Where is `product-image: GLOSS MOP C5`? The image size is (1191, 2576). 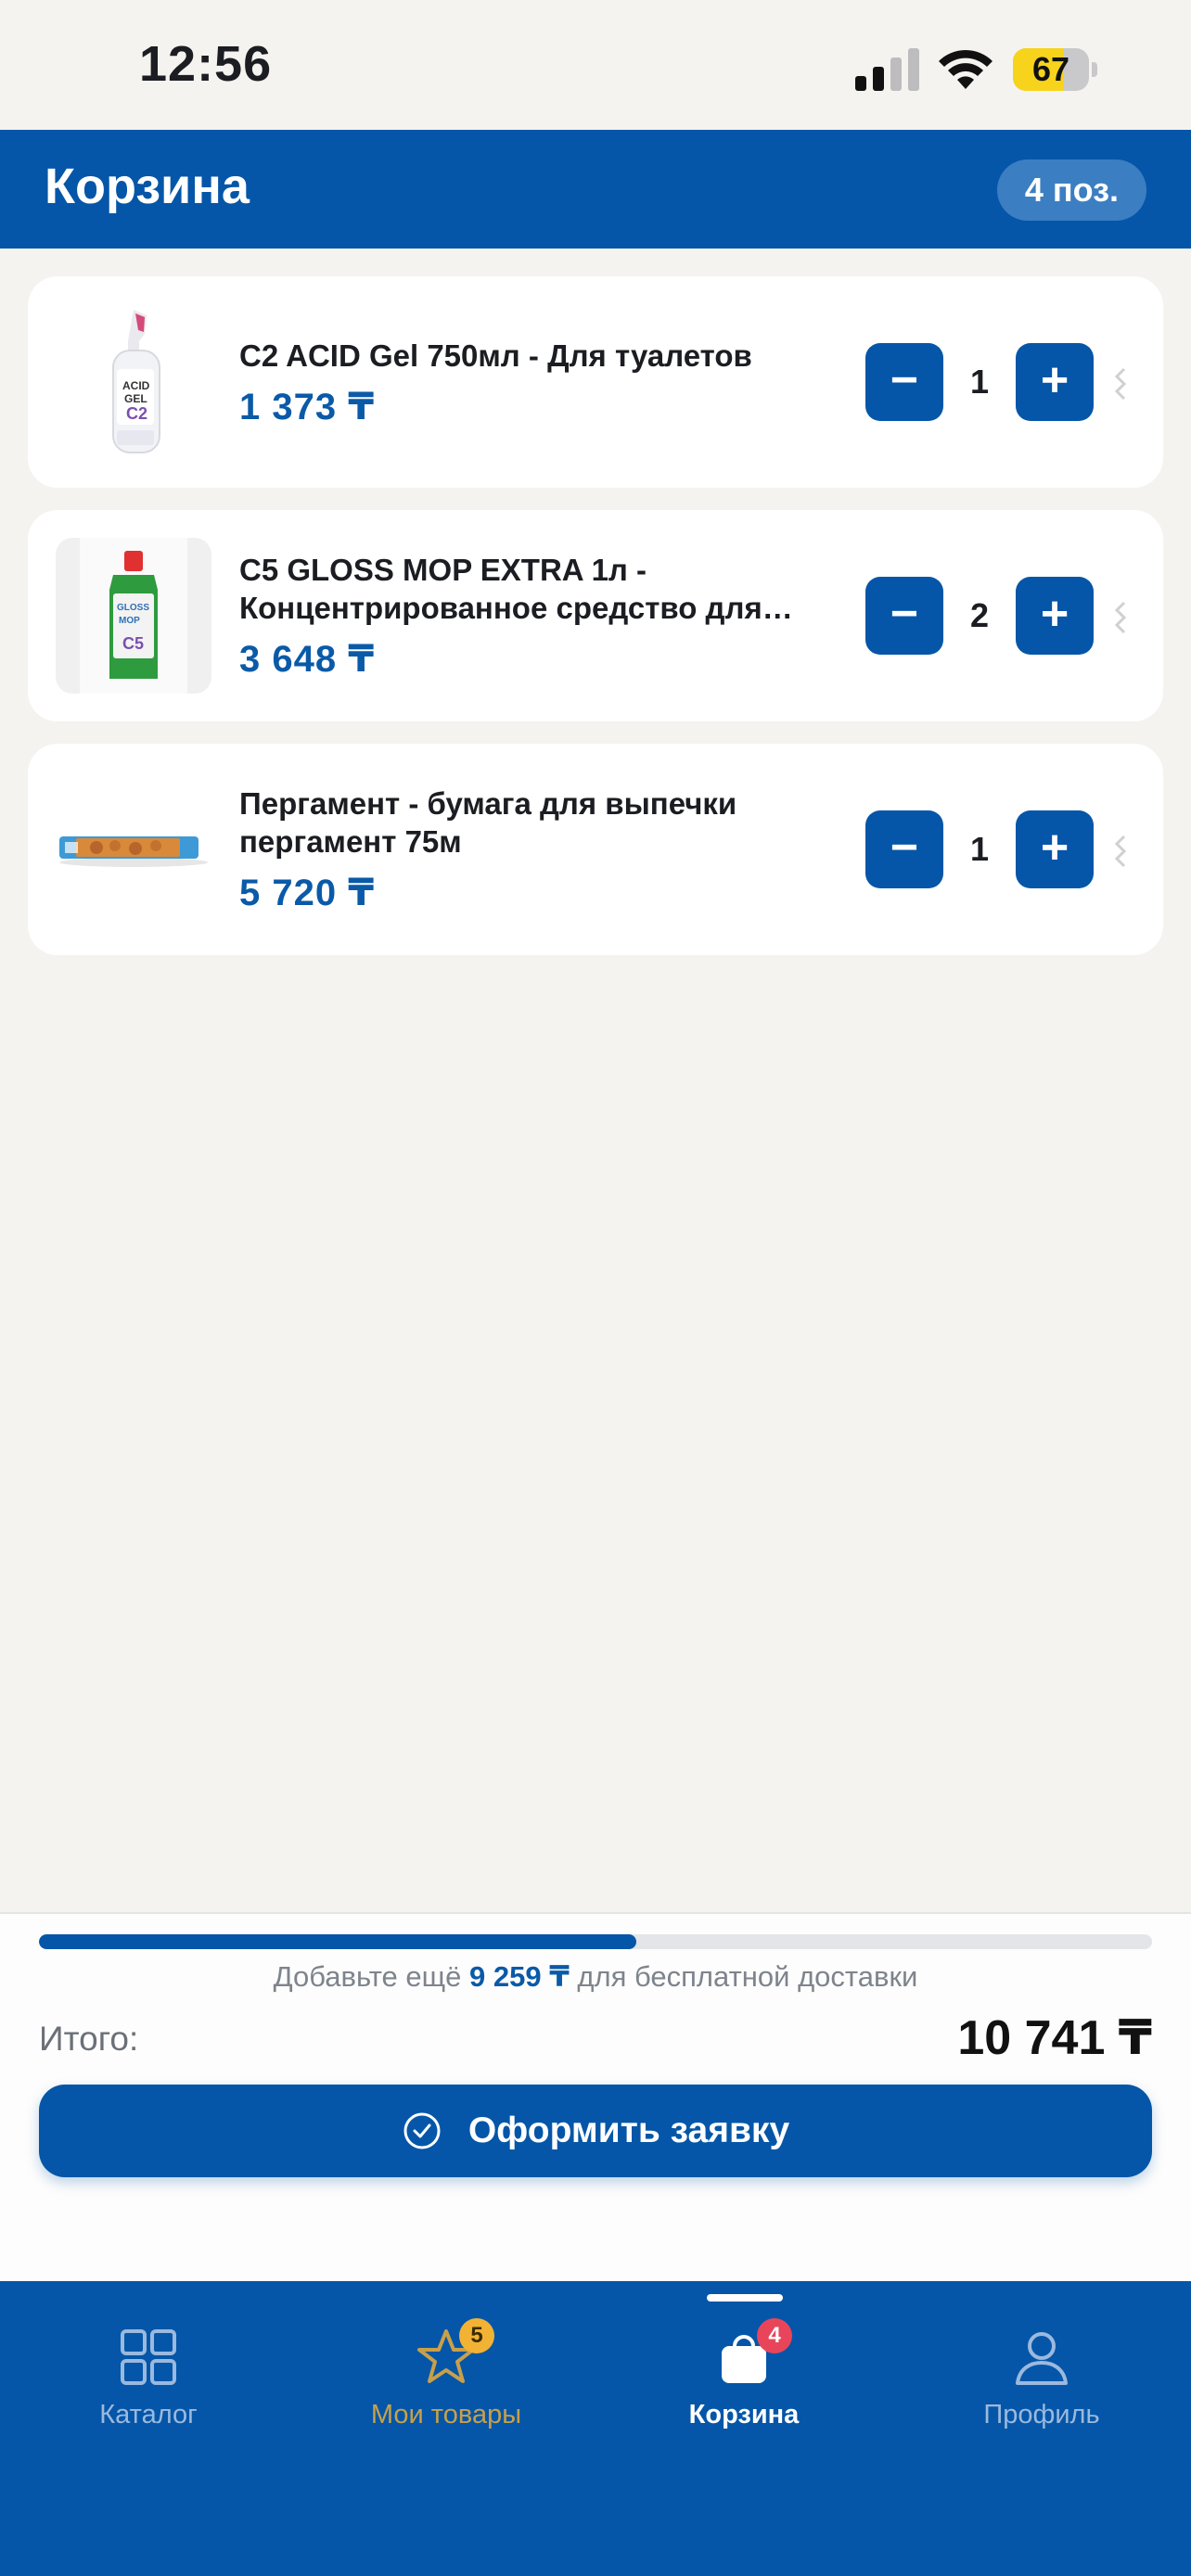
product-image: GLOSS MOP C5 is located at coordinates (133, 616).